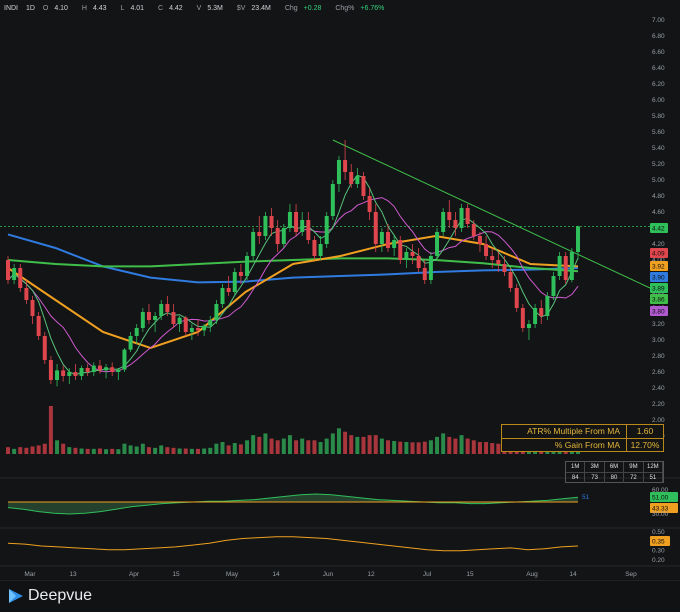 This screenshot has width=680, height=612. I want to click on time-tick-label: Mar, so click(30, 574).